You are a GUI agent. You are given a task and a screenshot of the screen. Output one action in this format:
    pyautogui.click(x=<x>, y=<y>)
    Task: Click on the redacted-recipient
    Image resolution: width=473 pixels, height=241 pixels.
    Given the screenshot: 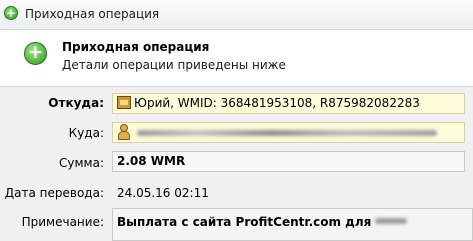 What is the action you would take?
    pyautogui.click(x=287, y=133)
    